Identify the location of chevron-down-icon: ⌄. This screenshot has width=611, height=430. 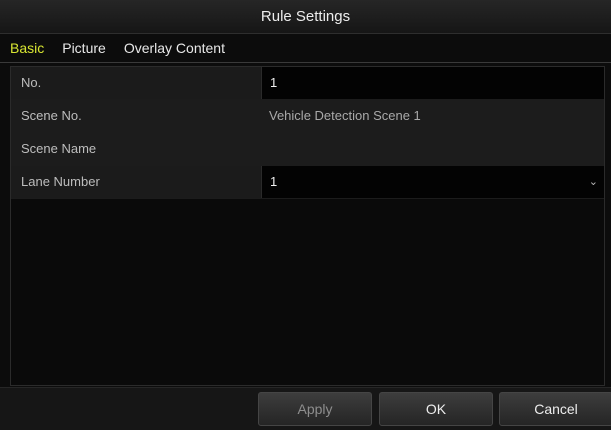
(593, 182).